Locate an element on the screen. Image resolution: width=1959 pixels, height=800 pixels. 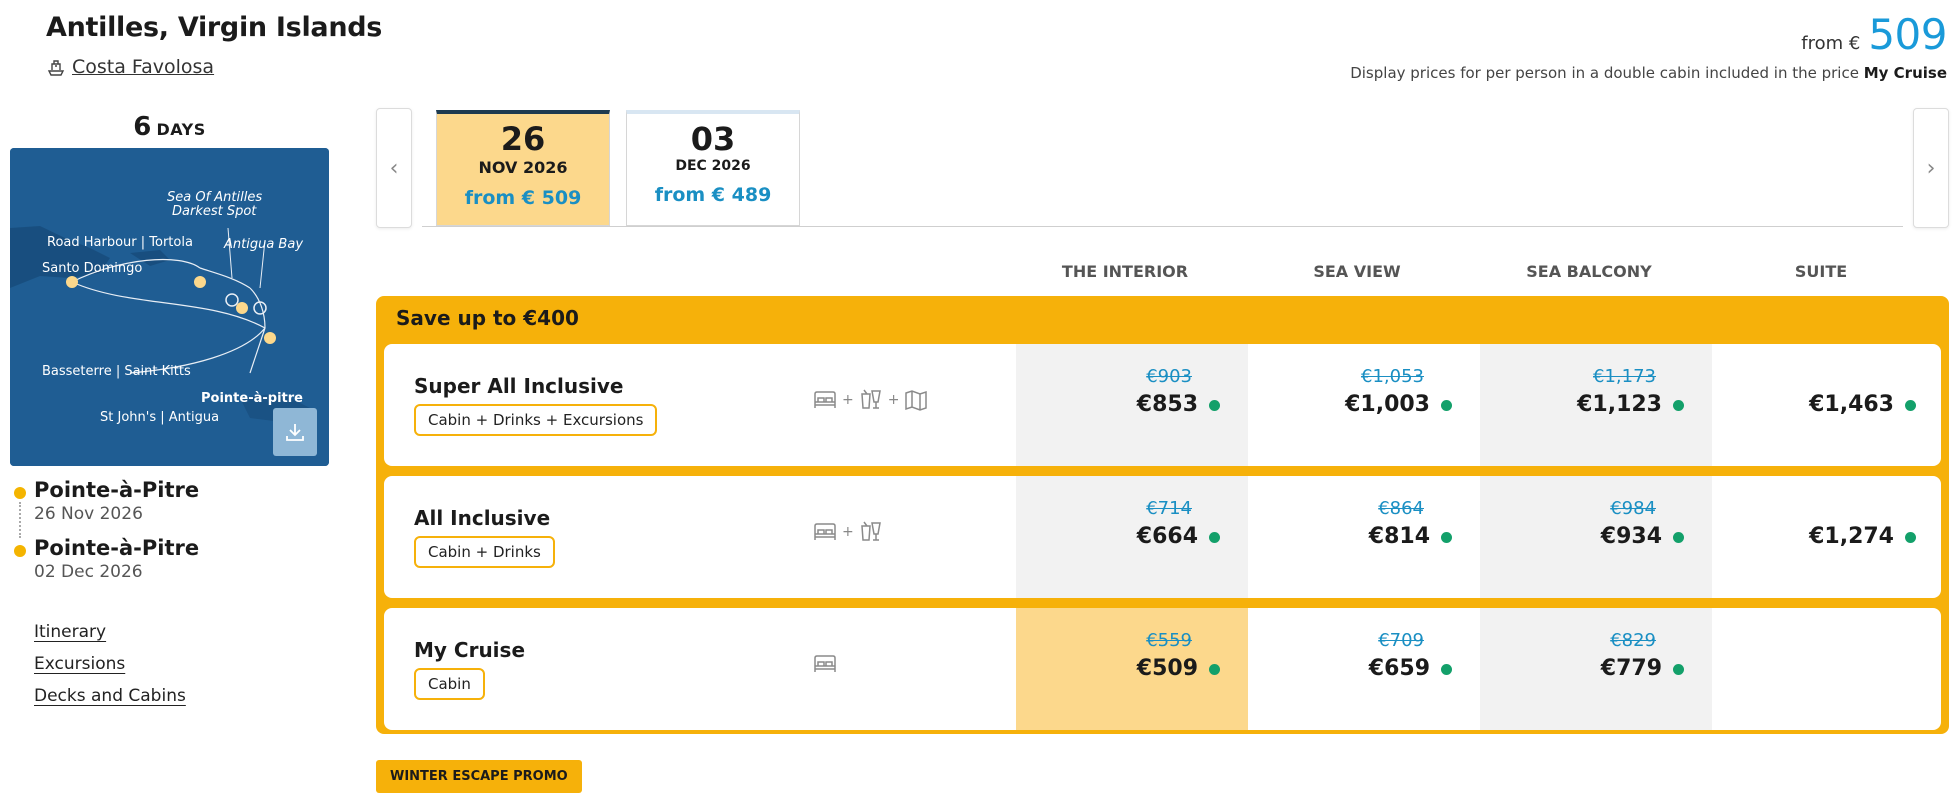
departure-port: Pointe-à-Pitre is located at coordinates (117, 490).